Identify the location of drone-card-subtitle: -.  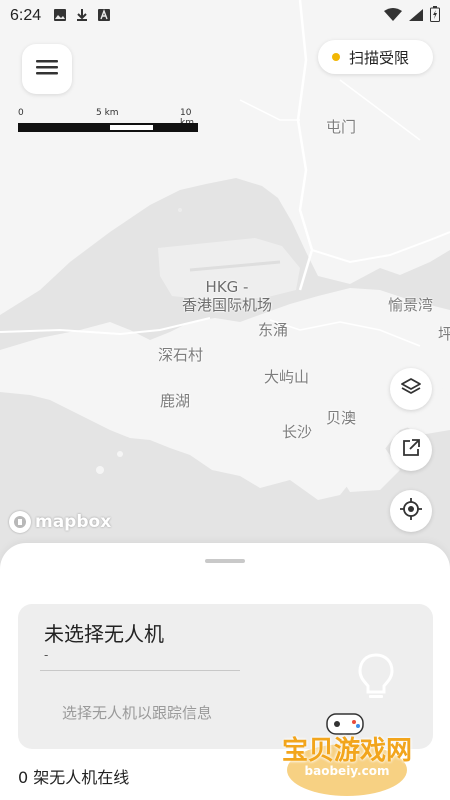
(46, 655).